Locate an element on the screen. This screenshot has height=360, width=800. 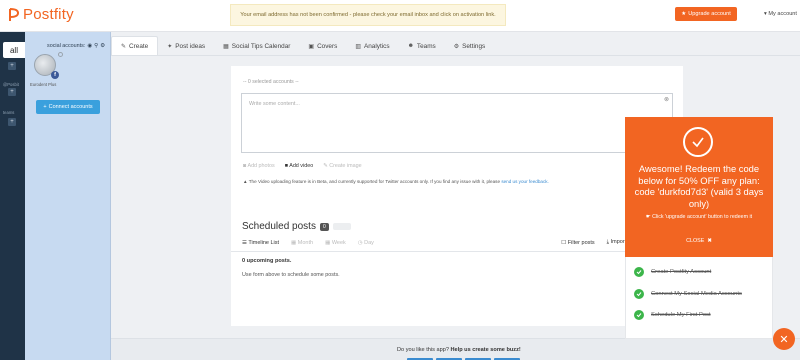
view-week: ▦ Week is located at coordinates (335, 243).